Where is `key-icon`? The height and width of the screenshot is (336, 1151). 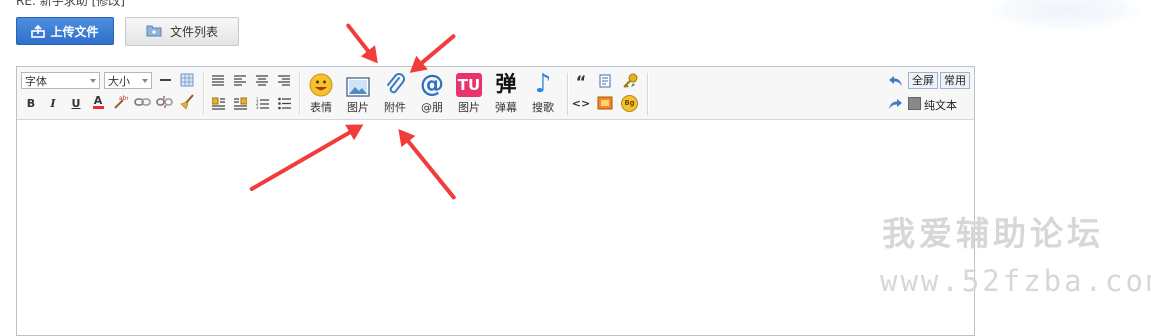 key-icon is located at coordinates (630, 80).